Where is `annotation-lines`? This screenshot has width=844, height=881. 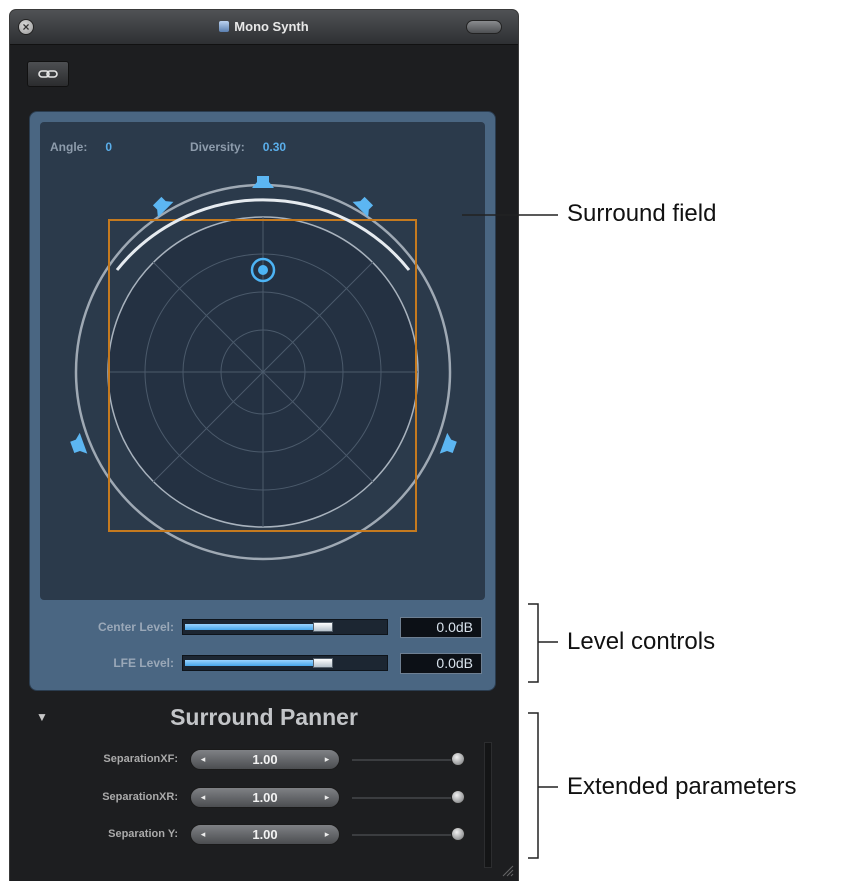 annotation-lines is located at coordinates (510, 536).